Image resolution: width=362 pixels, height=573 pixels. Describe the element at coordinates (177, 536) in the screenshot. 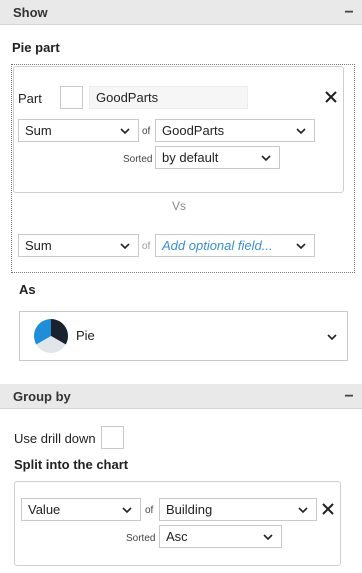

I see `split-sort-value: Asc` at that location.